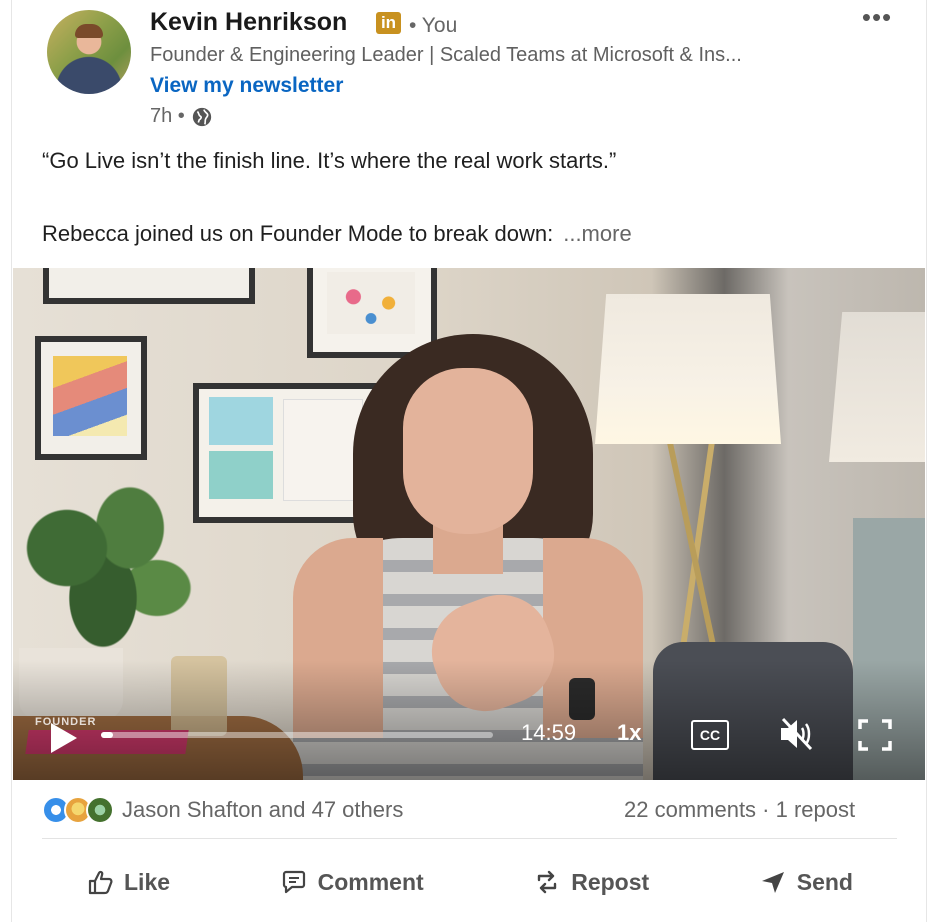  What do you see at coordinates (629, 733) in the screenshot?
I see `playback-speed-button: 1x` at bounding box center [629, 733].